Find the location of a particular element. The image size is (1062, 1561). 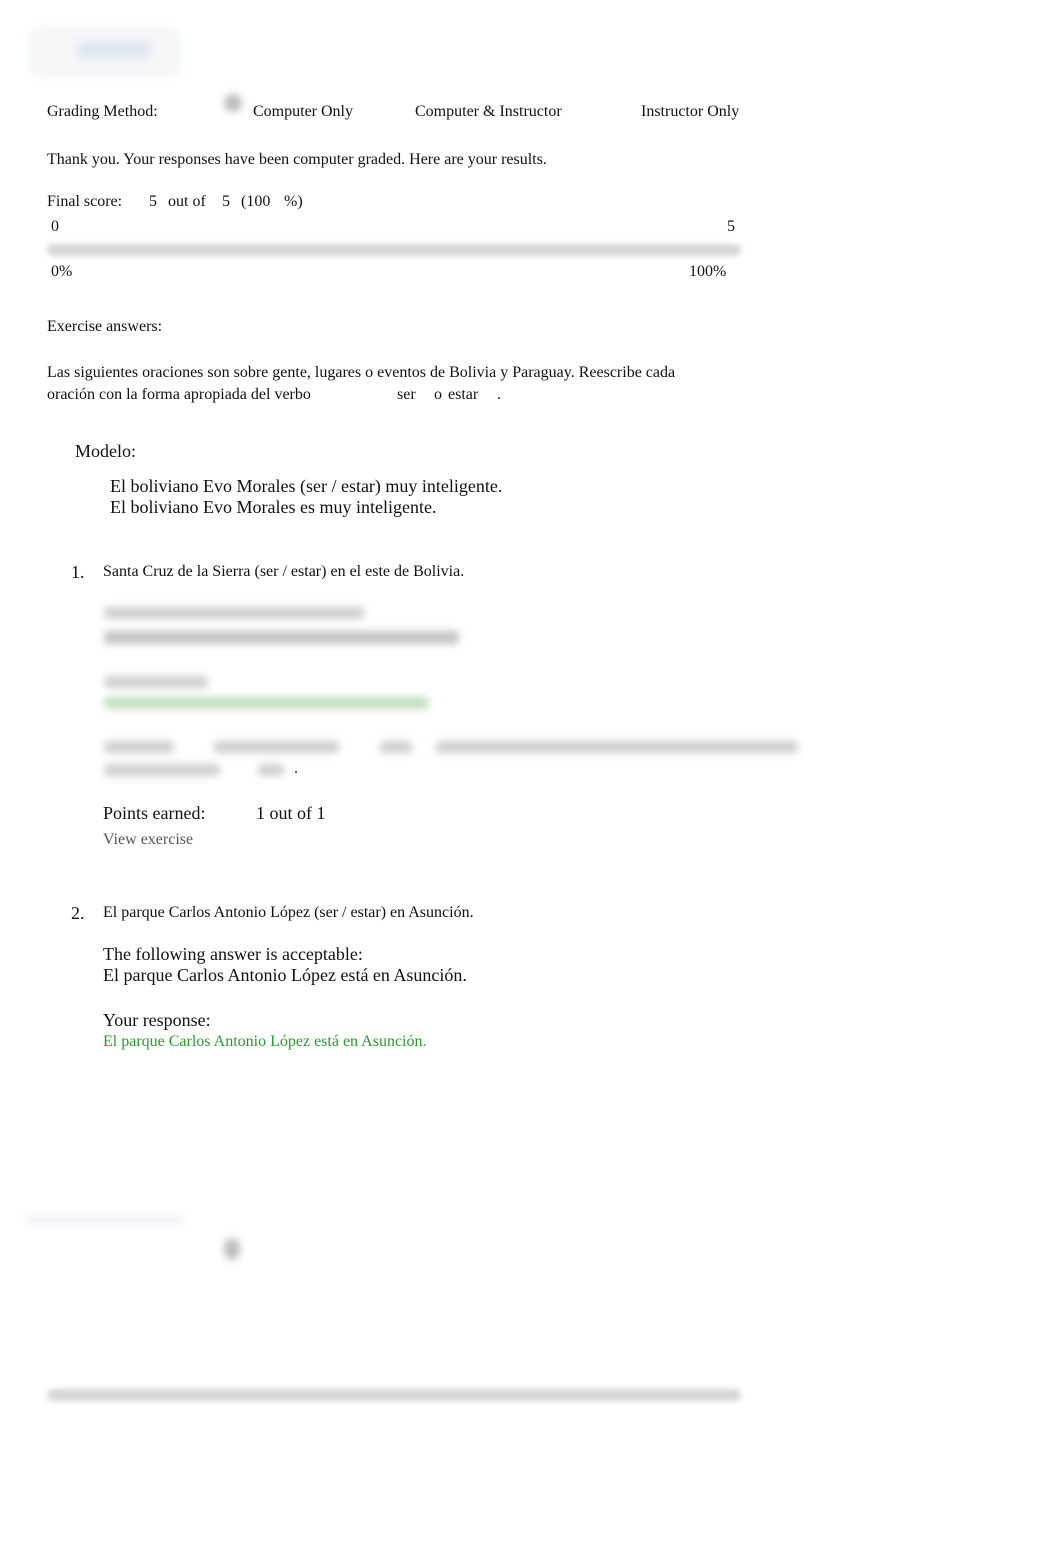

pct-min: 0% is located at coordinates (62, 271).